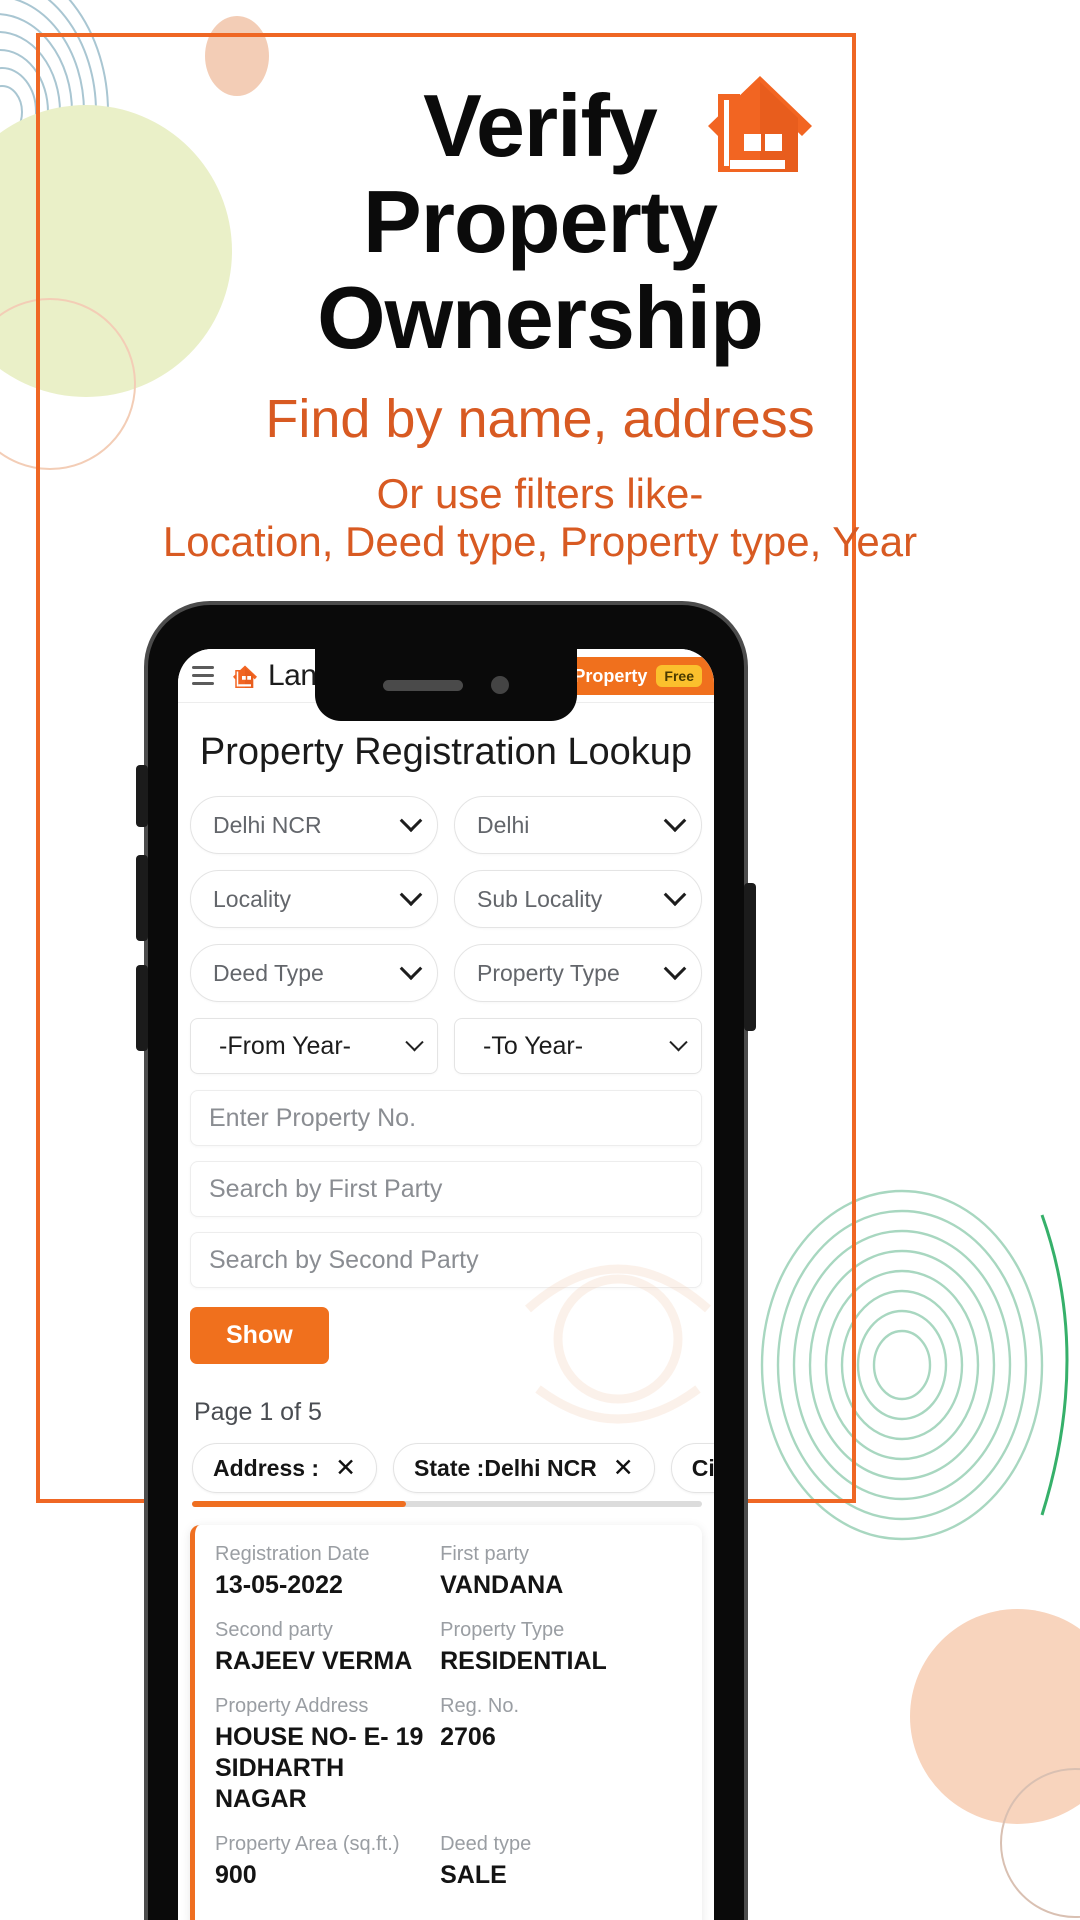  What do you see at coordinates (292, 1706) in the screenshot?
I see `field-label: Property Address` at bounding box center [292, 1706].